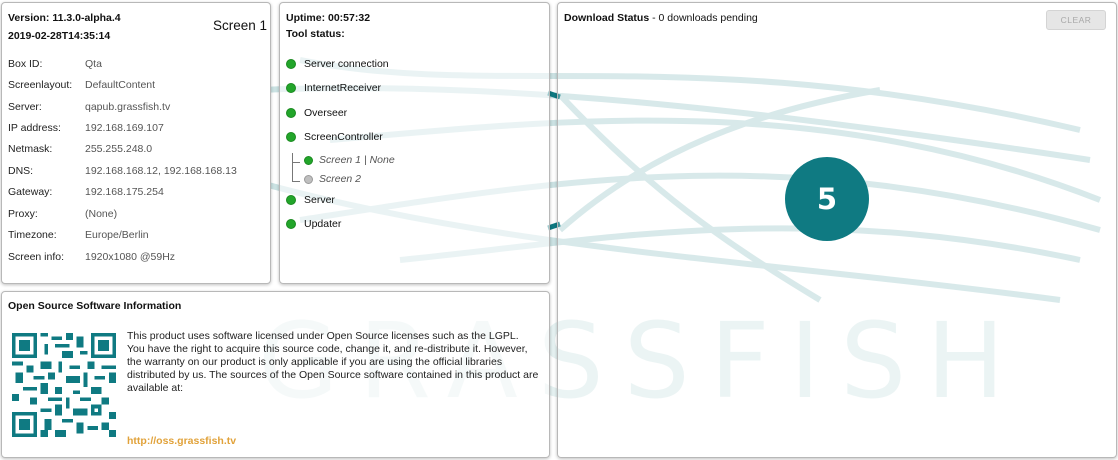 Image resolution: width=1118 pixels, height=460 pixels. What do you see at coordinates (313, 224) in the screenshot?
I see `tool-updater: Updater` at bounding box center [313, 224].